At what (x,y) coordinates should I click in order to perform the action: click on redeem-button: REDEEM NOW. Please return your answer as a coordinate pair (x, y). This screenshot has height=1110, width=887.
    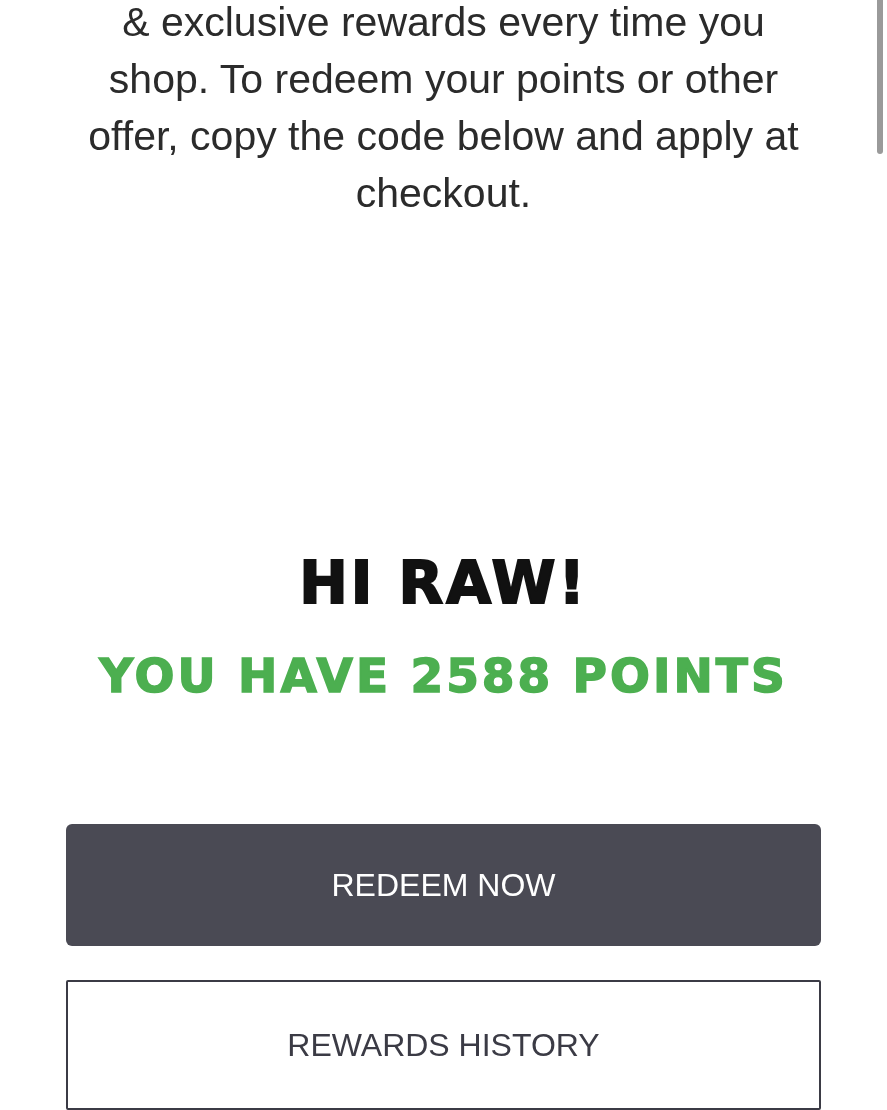
    Looking at the image, I should click on (443, 885).